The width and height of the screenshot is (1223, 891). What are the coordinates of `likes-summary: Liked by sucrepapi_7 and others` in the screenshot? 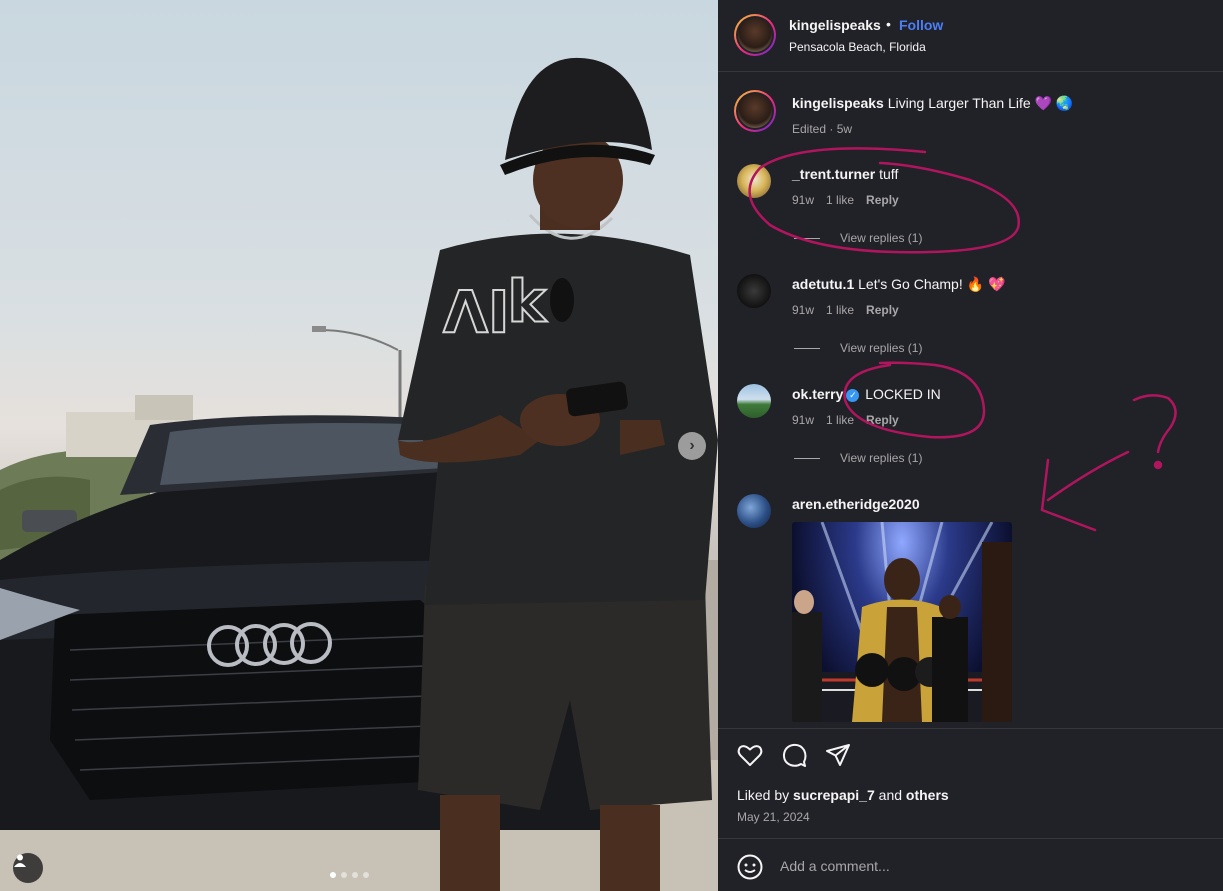 It's located at (843, 795).